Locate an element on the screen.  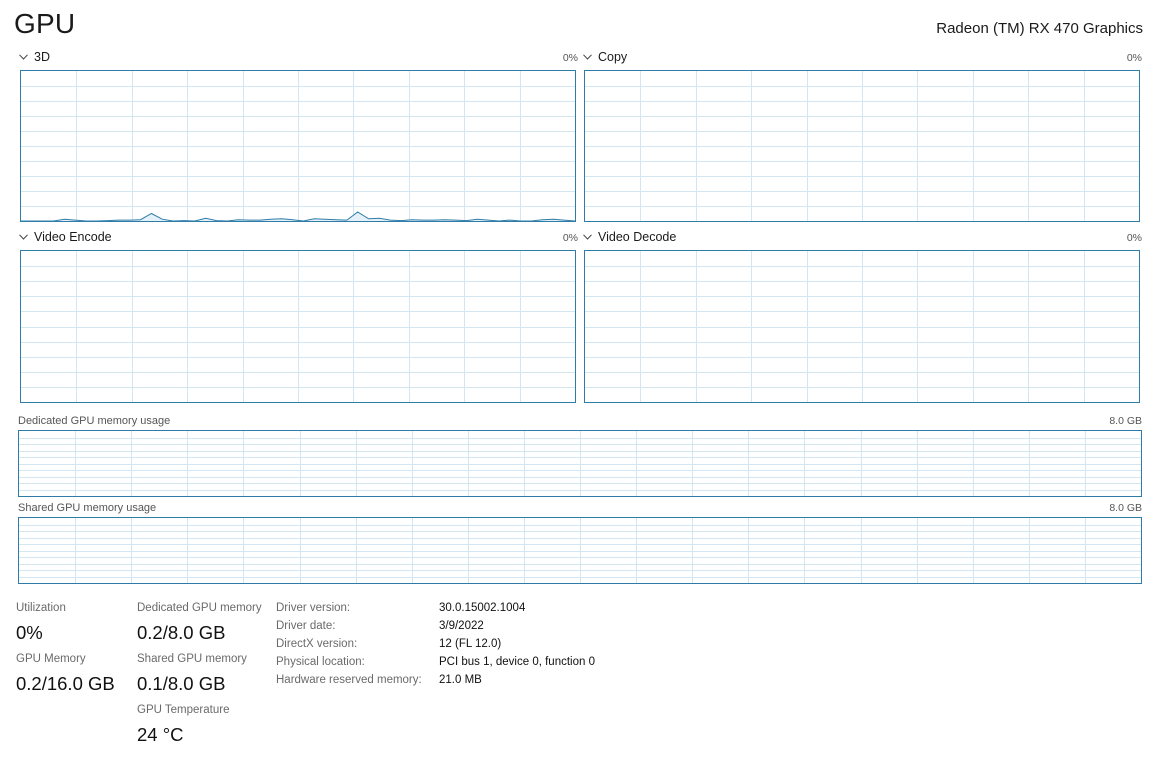
graph-label: Video Encode is located at coordinates (73, 237).